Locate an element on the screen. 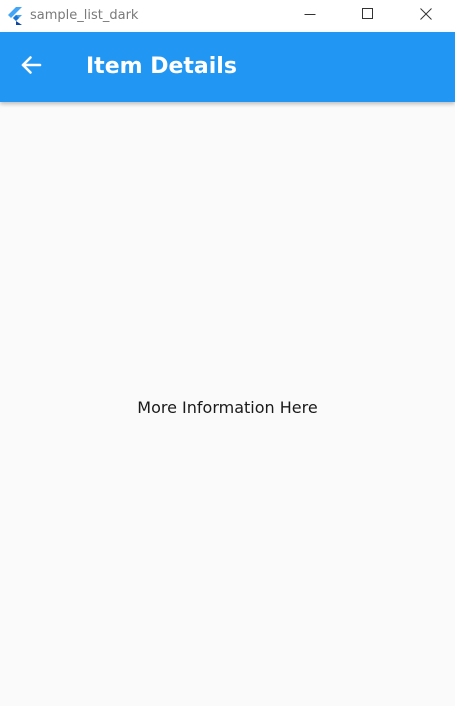 The height and width of the screenshot is (706, 455). window-titlebar: sample_list_dark is located at coordinates (227, 16).